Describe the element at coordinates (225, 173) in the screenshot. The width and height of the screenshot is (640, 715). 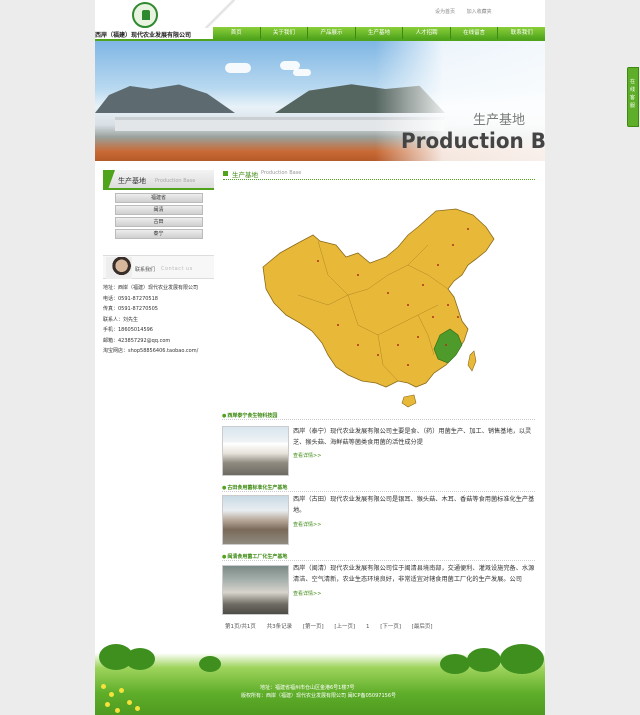
I see `main-header-icon` at that location.